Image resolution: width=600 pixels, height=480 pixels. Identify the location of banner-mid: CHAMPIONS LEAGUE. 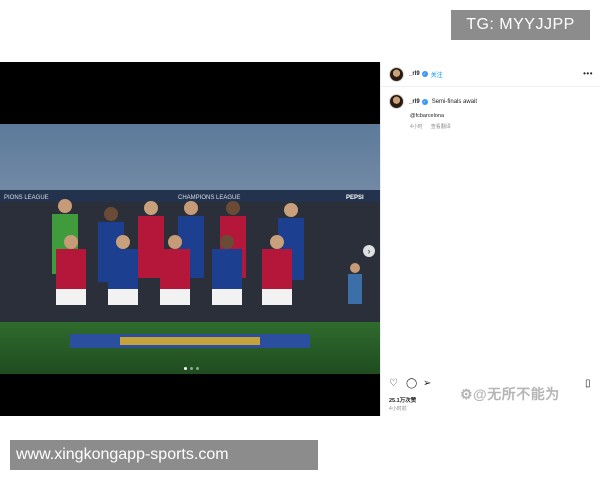
(209, 198).